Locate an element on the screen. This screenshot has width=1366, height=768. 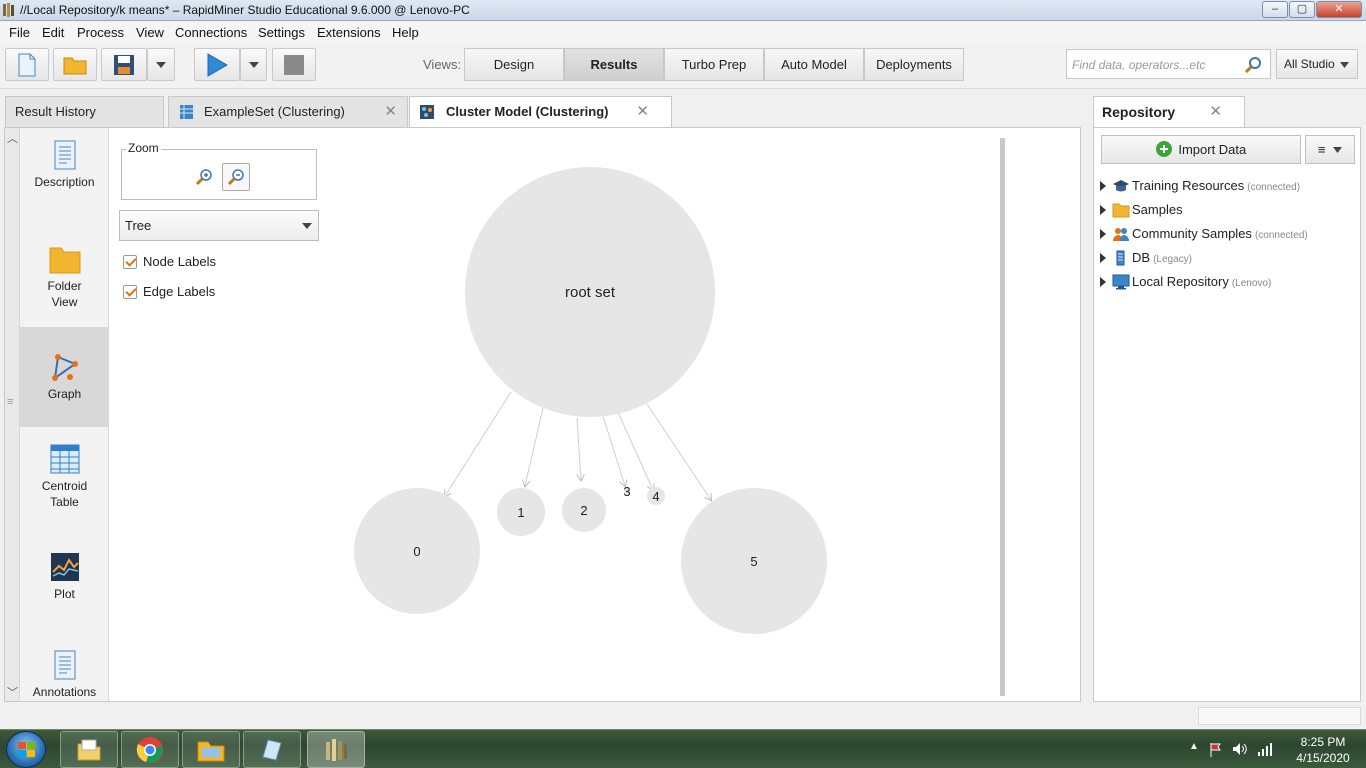
graduation-cap-icon is located at coordinates (1121, 186).